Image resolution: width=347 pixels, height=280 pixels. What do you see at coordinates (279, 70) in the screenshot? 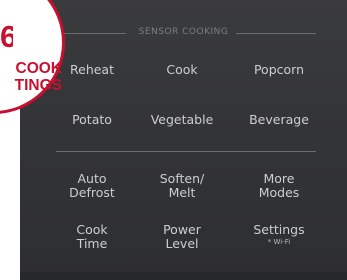
I see `popcorn-button: Popcorn` at bounding box center [279, 70].